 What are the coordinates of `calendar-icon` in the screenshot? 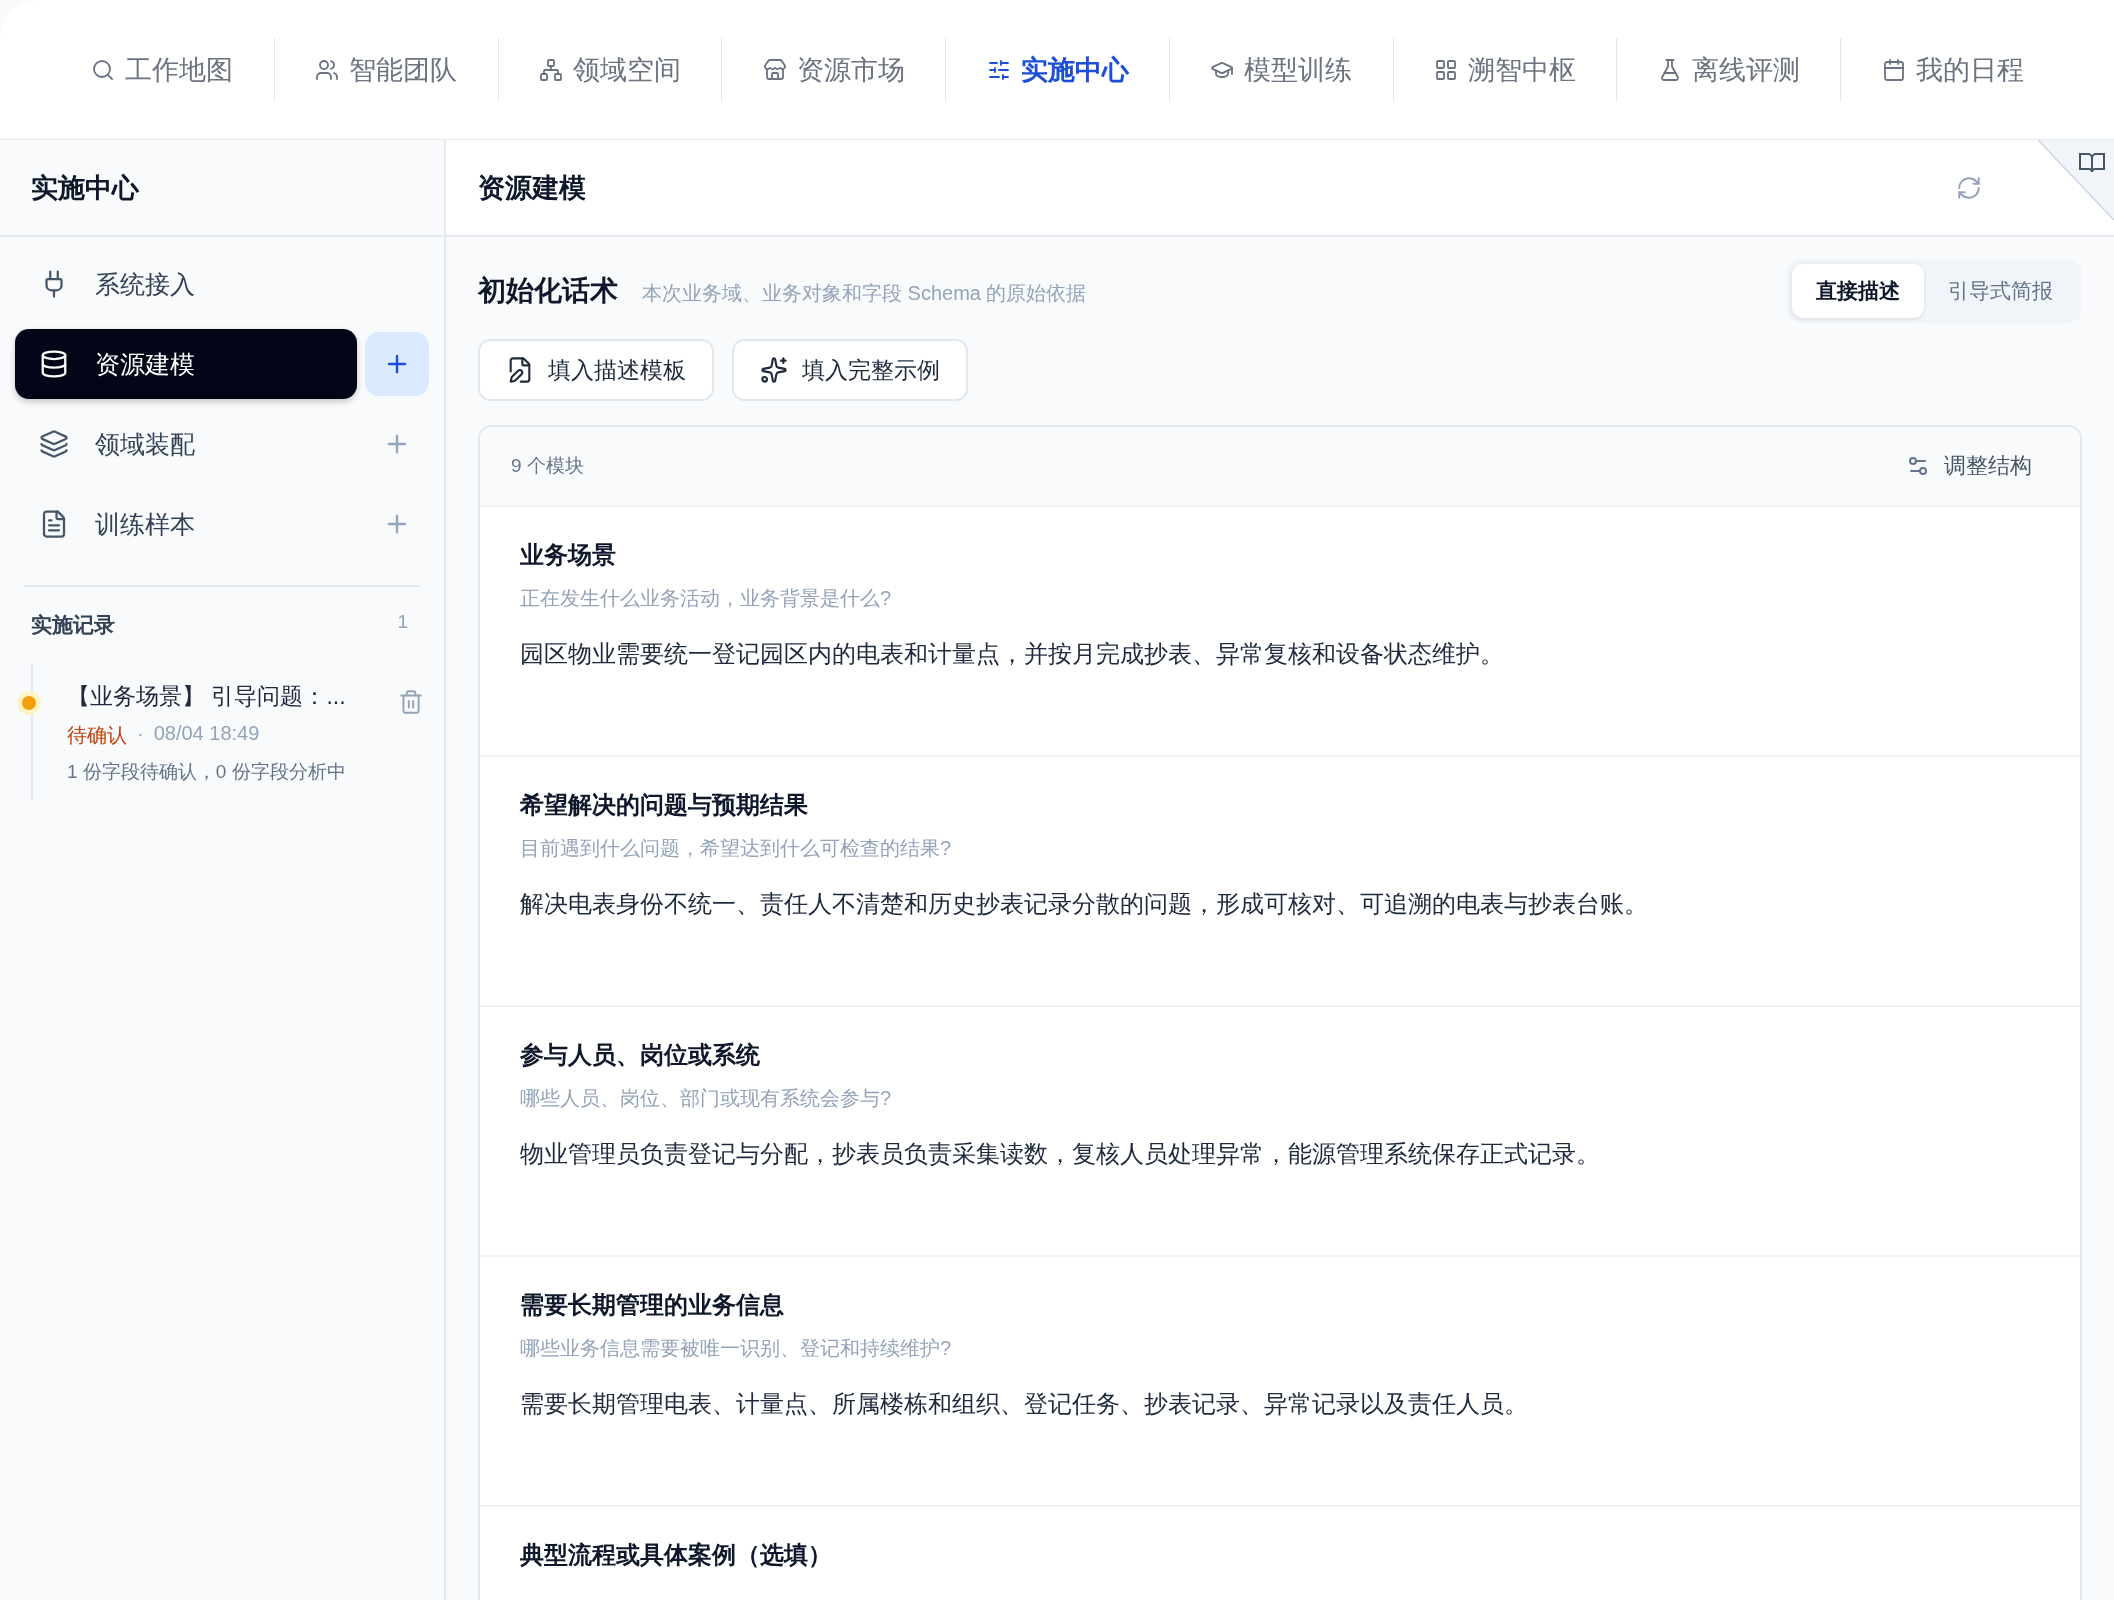 It's located at (1893, 69).